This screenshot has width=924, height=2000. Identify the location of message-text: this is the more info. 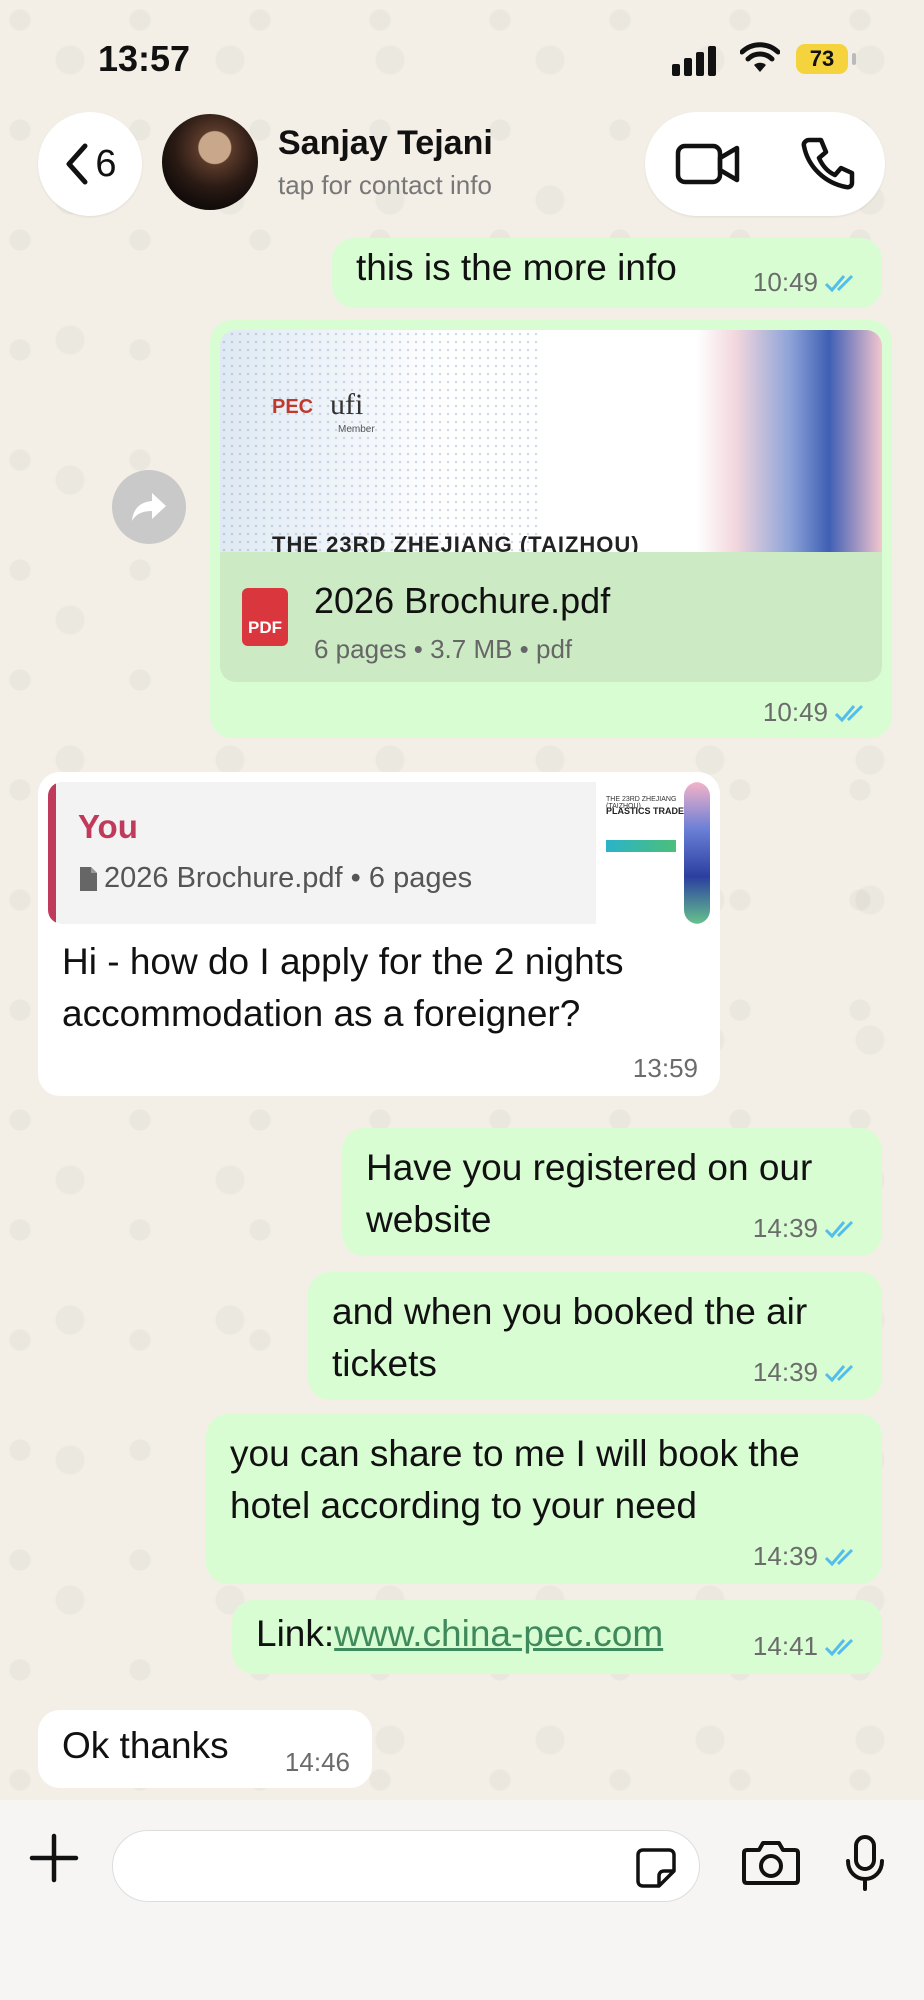
(516, 267).